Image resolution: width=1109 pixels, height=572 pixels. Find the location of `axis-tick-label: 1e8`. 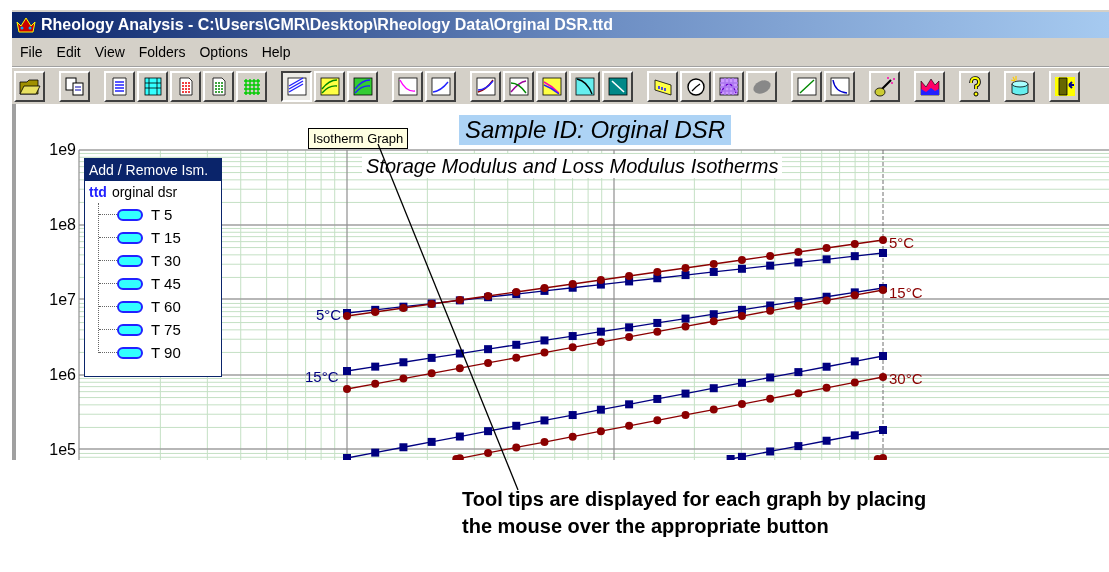

axis-tick-label: 1e8 is located at coordinates (62, 225).